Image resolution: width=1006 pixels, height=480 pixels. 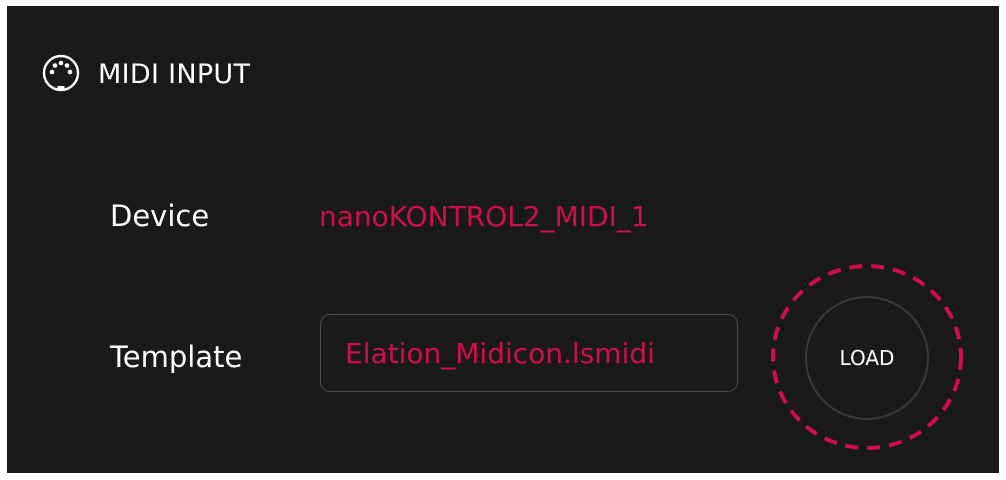 What do you see at coordinates (484, 216) in the screenshot?
I see `device-value: nanoKONTROL2_MIDI_1` at bounding box center [484, 216].